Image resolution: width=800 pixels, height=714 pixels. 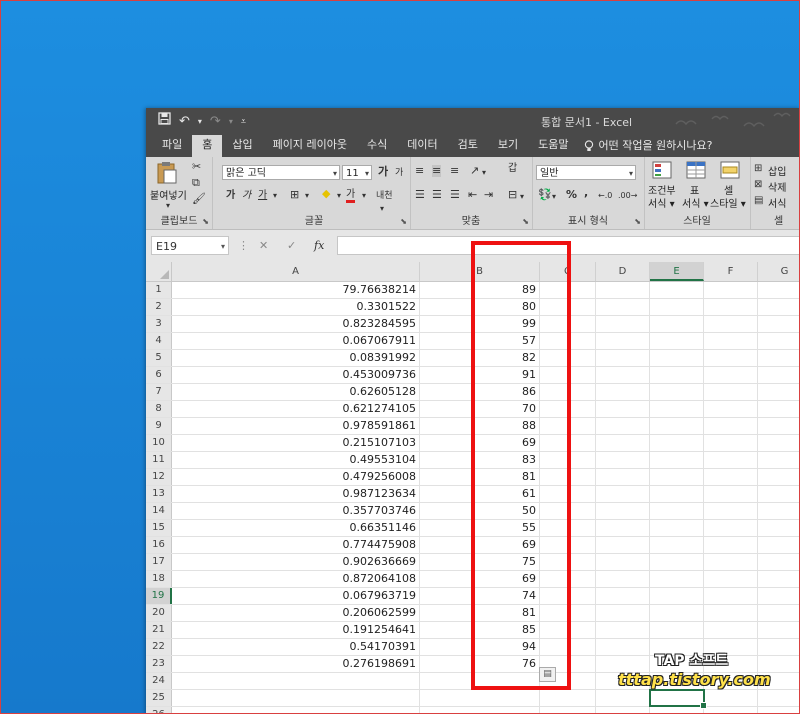 What do you see at coordinates (275, 196) in the screenshot?
I see `underline-dropdown-icon: ▾` at bounding box center [275, 196].